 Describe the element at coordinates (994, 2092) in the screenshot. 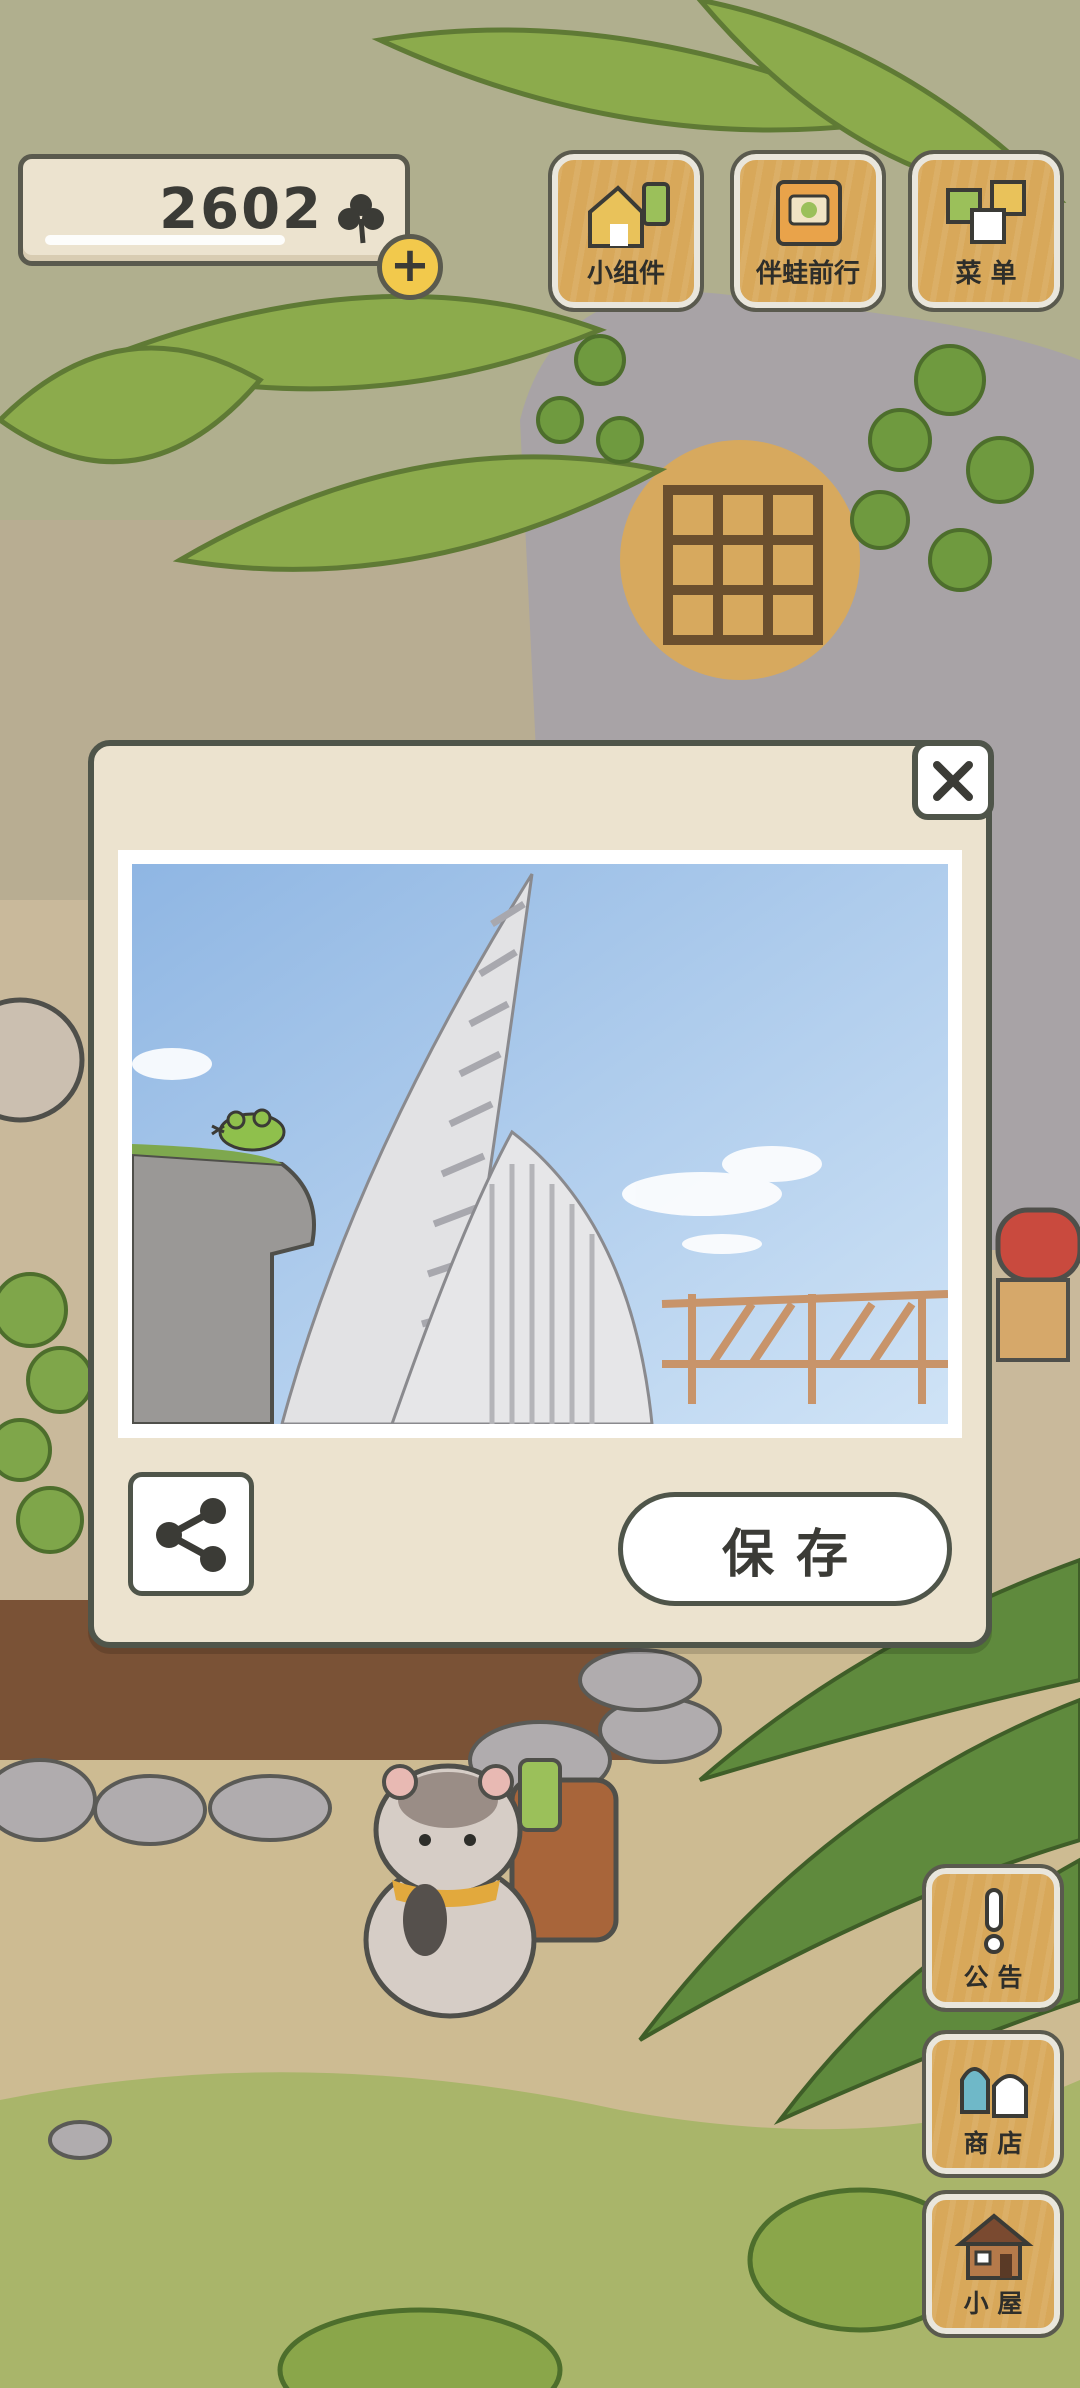

I see `shop-bags-icon` at that location.